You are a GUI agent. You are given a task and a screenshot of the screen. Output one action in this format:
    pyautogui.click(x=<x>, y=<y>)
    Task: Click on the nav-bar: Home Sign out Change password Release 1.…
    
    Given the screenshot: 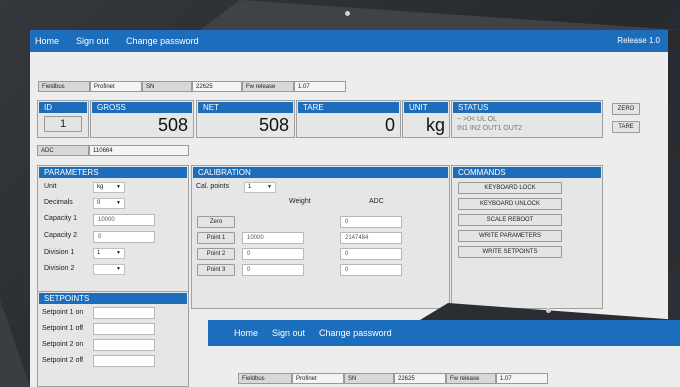 What is the action you would take?
    pyautogui.click(x=349, y=41)
    